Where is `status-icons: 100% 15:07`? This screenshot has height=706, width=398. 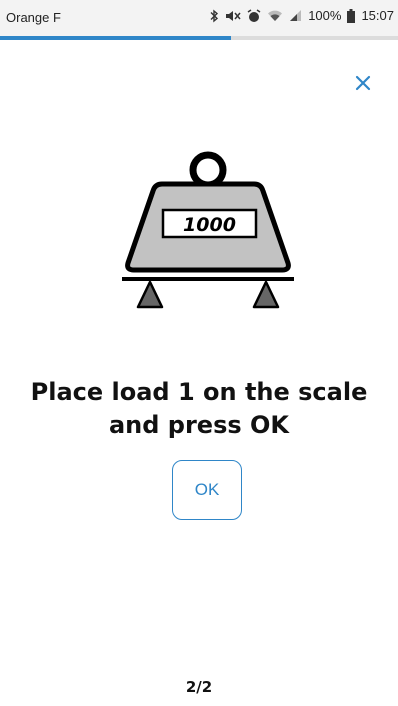 status-icons: 100% 15:07 is located at coordinates (301, 15).